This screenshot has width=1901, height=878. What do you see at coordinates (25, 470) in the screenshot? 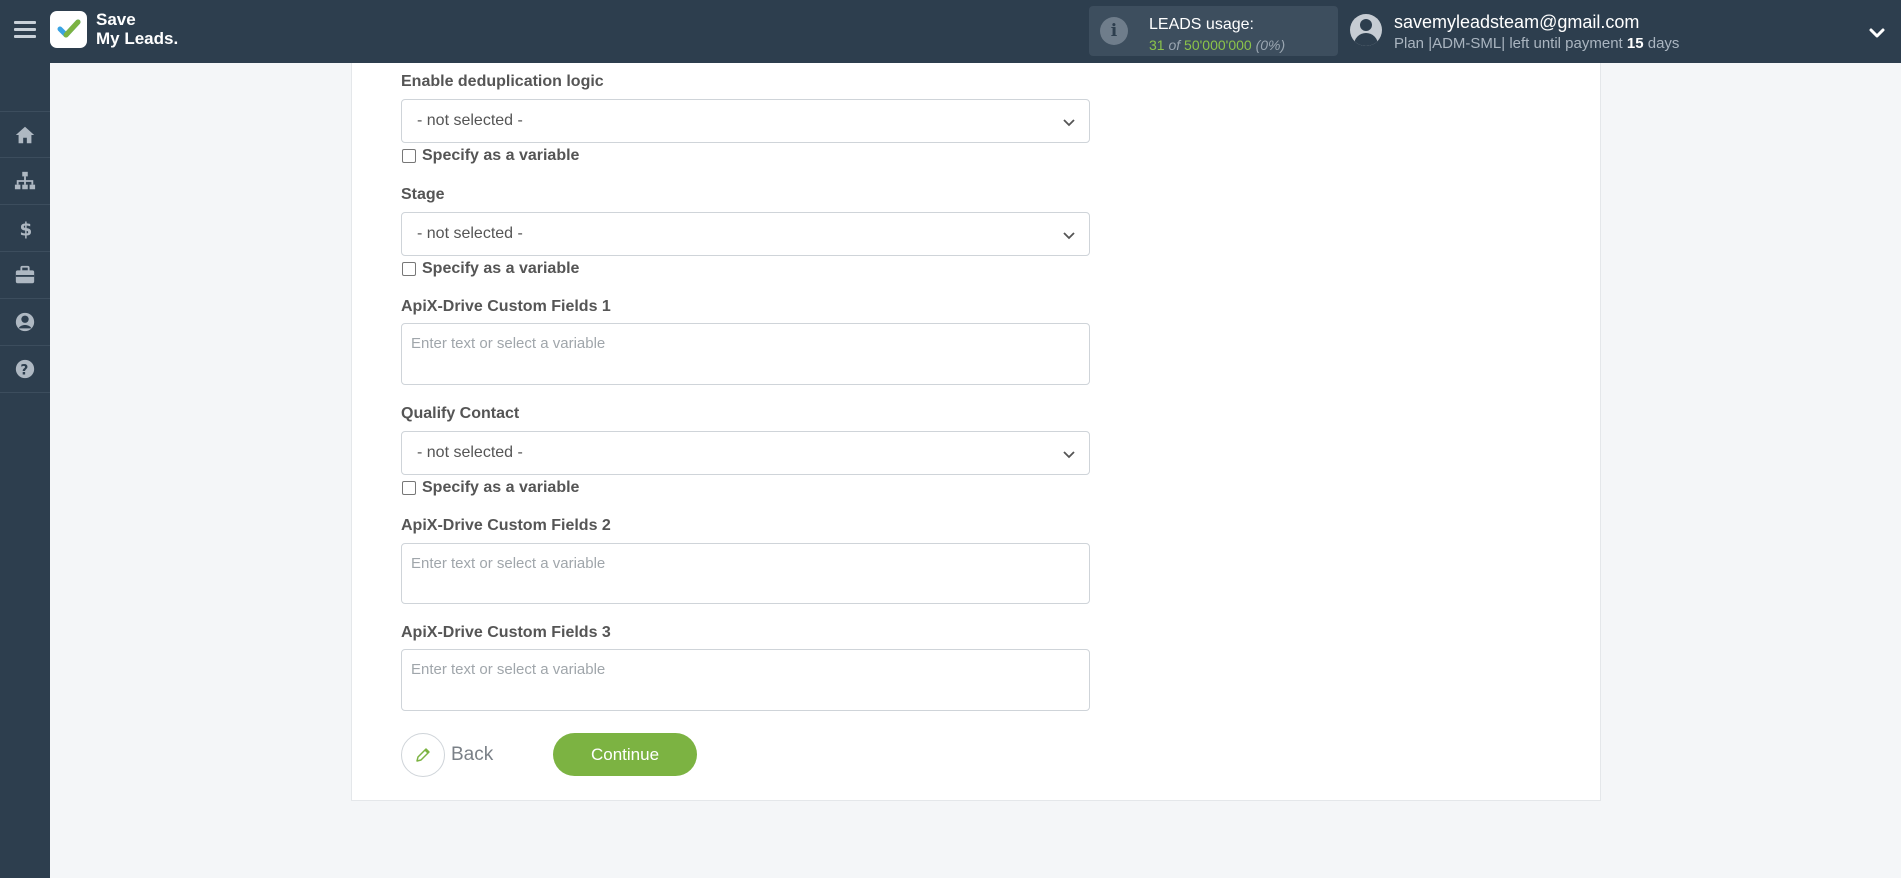
I see `sidebar: $ ?` at bounding box center [25, 470].